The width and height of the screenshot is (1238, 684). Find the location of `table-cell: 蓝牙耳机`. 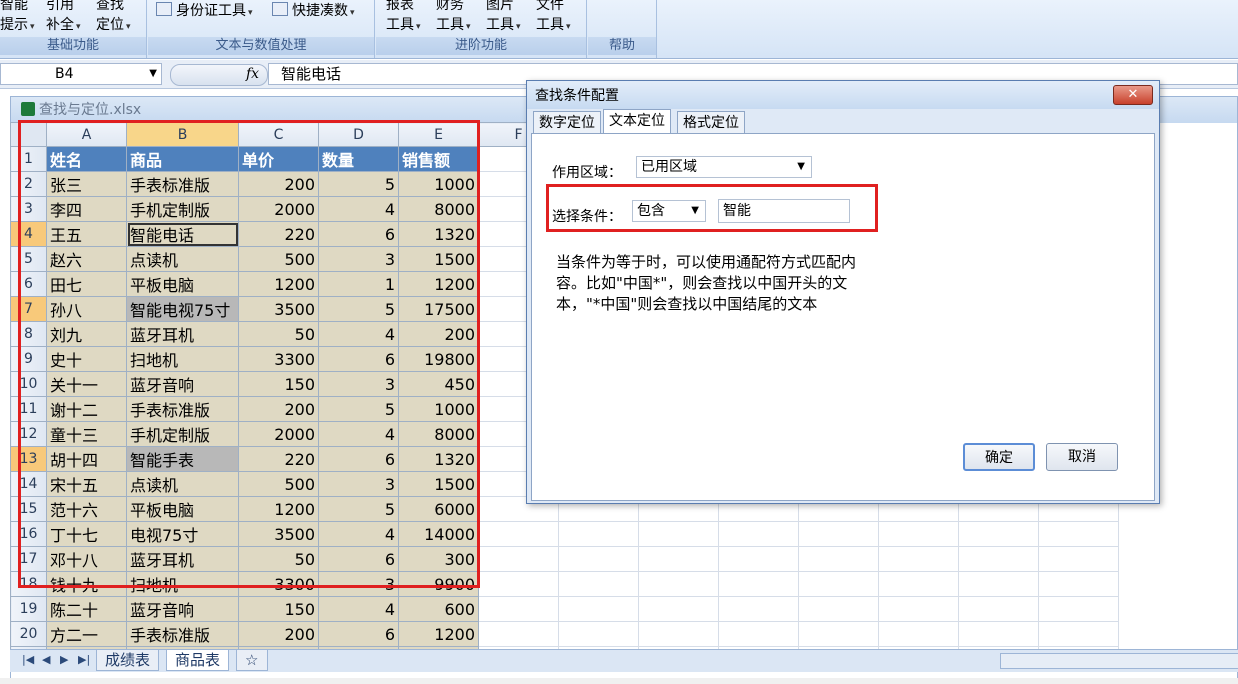

table-cell: 蓝牙耳机 is located at coordinates (182, 559).